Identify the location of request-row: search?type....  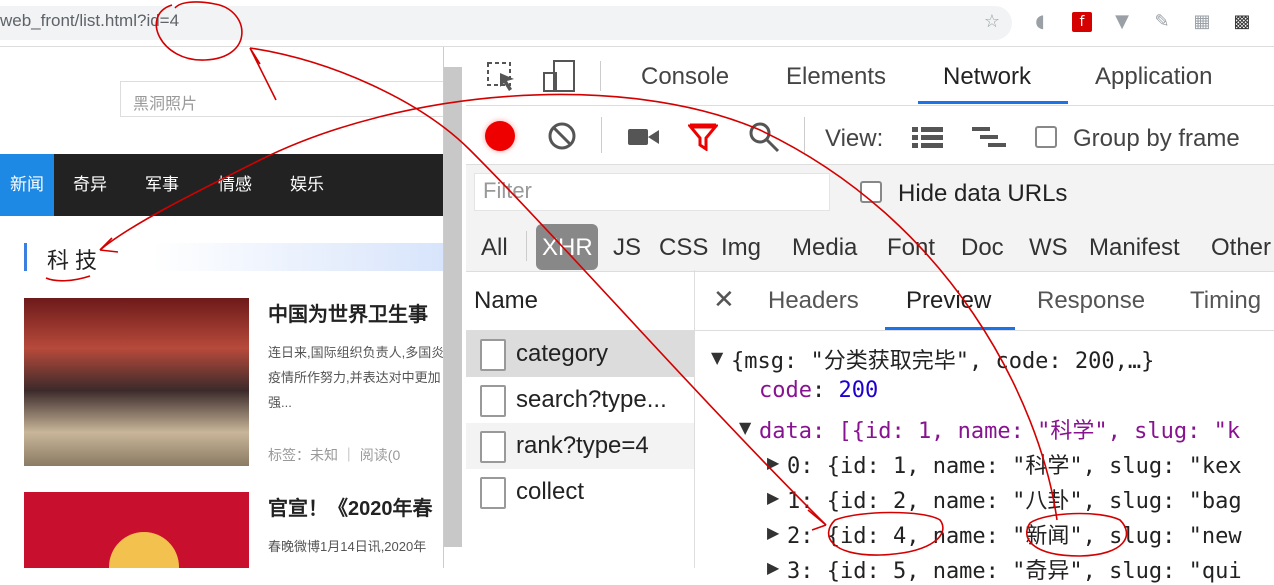
(580, 400).